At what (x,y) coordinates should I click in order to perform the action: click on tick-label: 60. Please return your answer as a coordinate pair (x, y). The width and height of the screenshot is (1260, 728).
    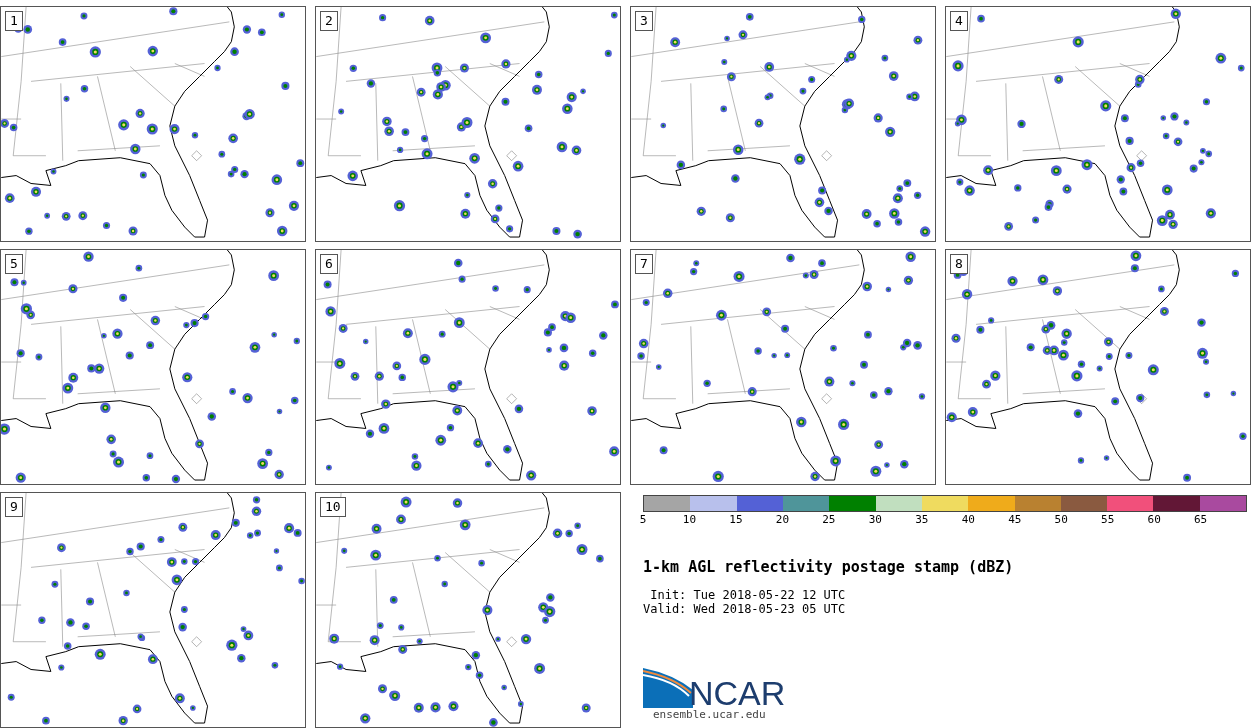
    Looking at the image, I should click on (1154, 520).